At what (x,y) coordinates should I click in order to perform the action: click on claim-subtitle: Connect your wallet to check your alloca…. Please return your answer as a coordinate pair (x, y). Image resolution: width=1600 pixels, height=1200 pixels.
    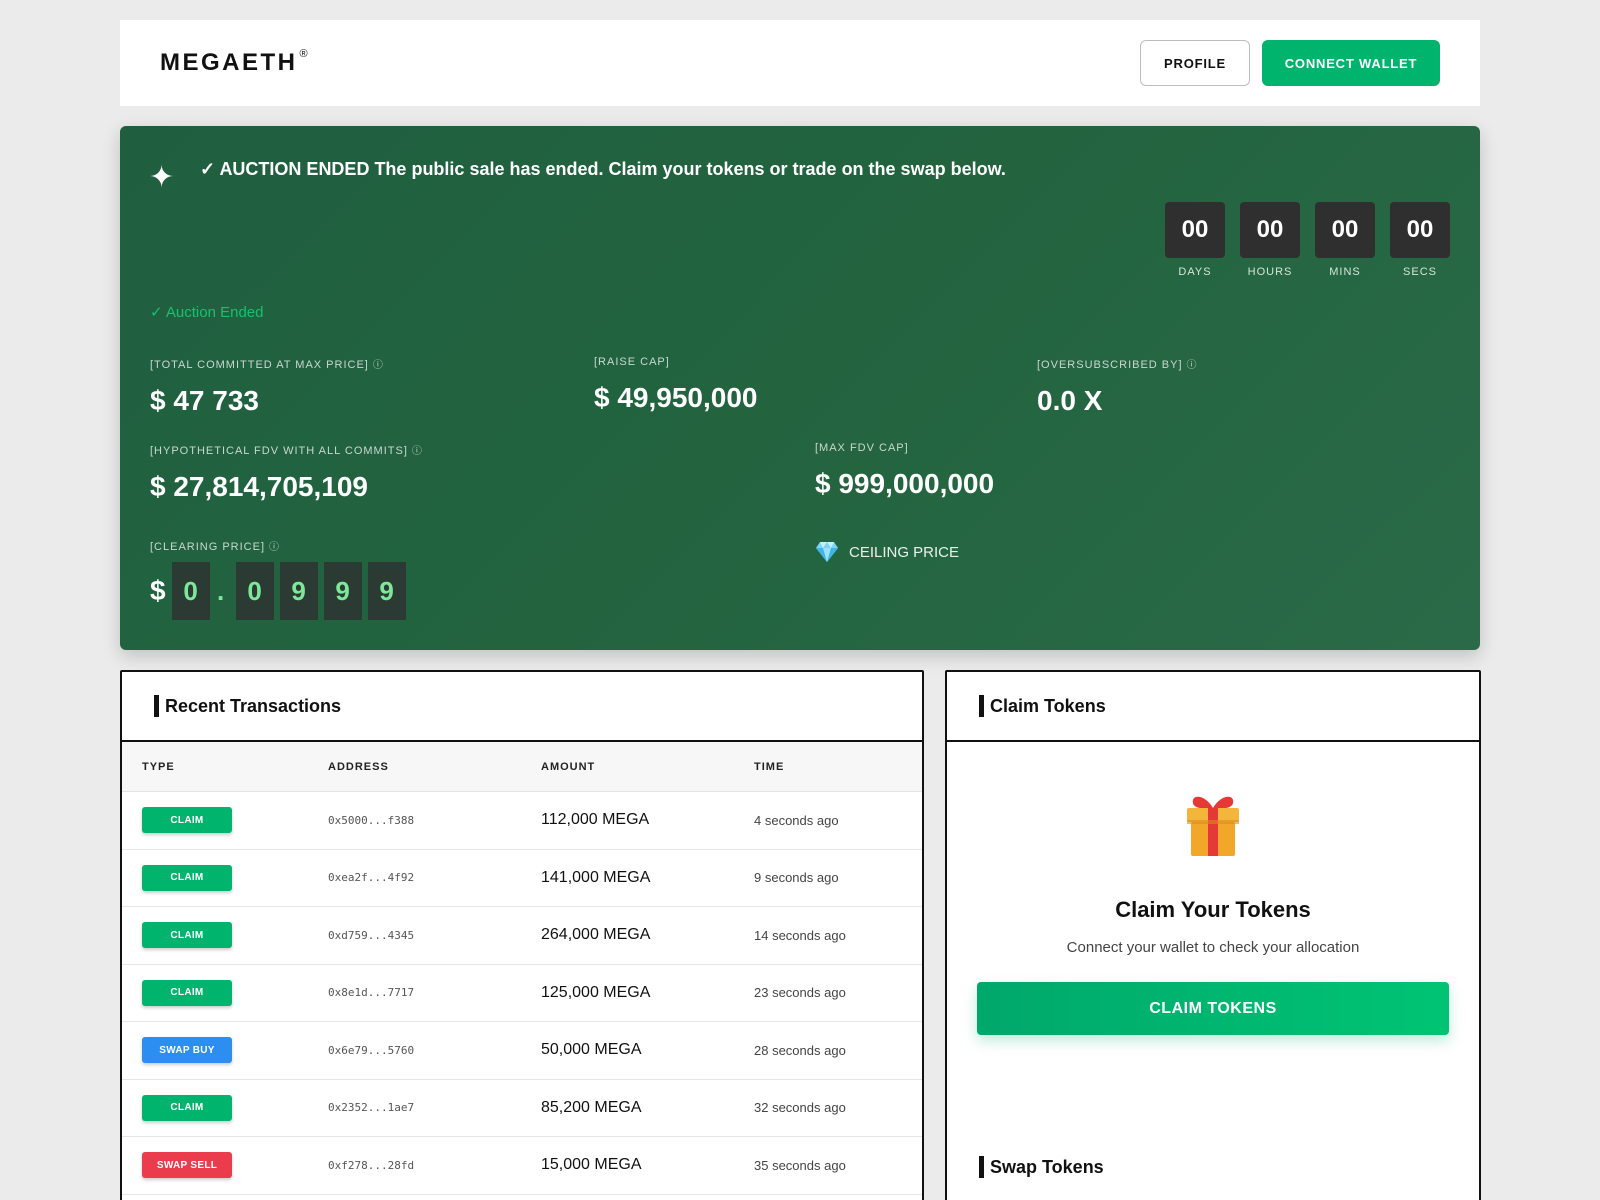
    Looking at the image, I should click on (1213, 947).